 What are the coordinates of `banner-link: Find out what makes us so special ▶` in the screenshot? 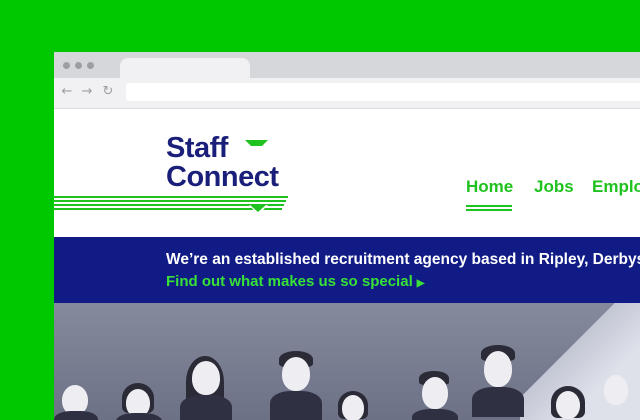 It's located at (295, 281).